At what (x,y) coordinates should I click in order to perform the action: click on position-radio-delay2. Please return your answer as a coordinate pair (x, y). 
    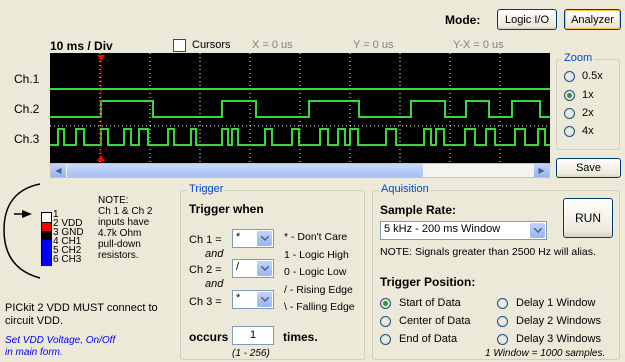
    Looking at the image, I should click on (502, 321).